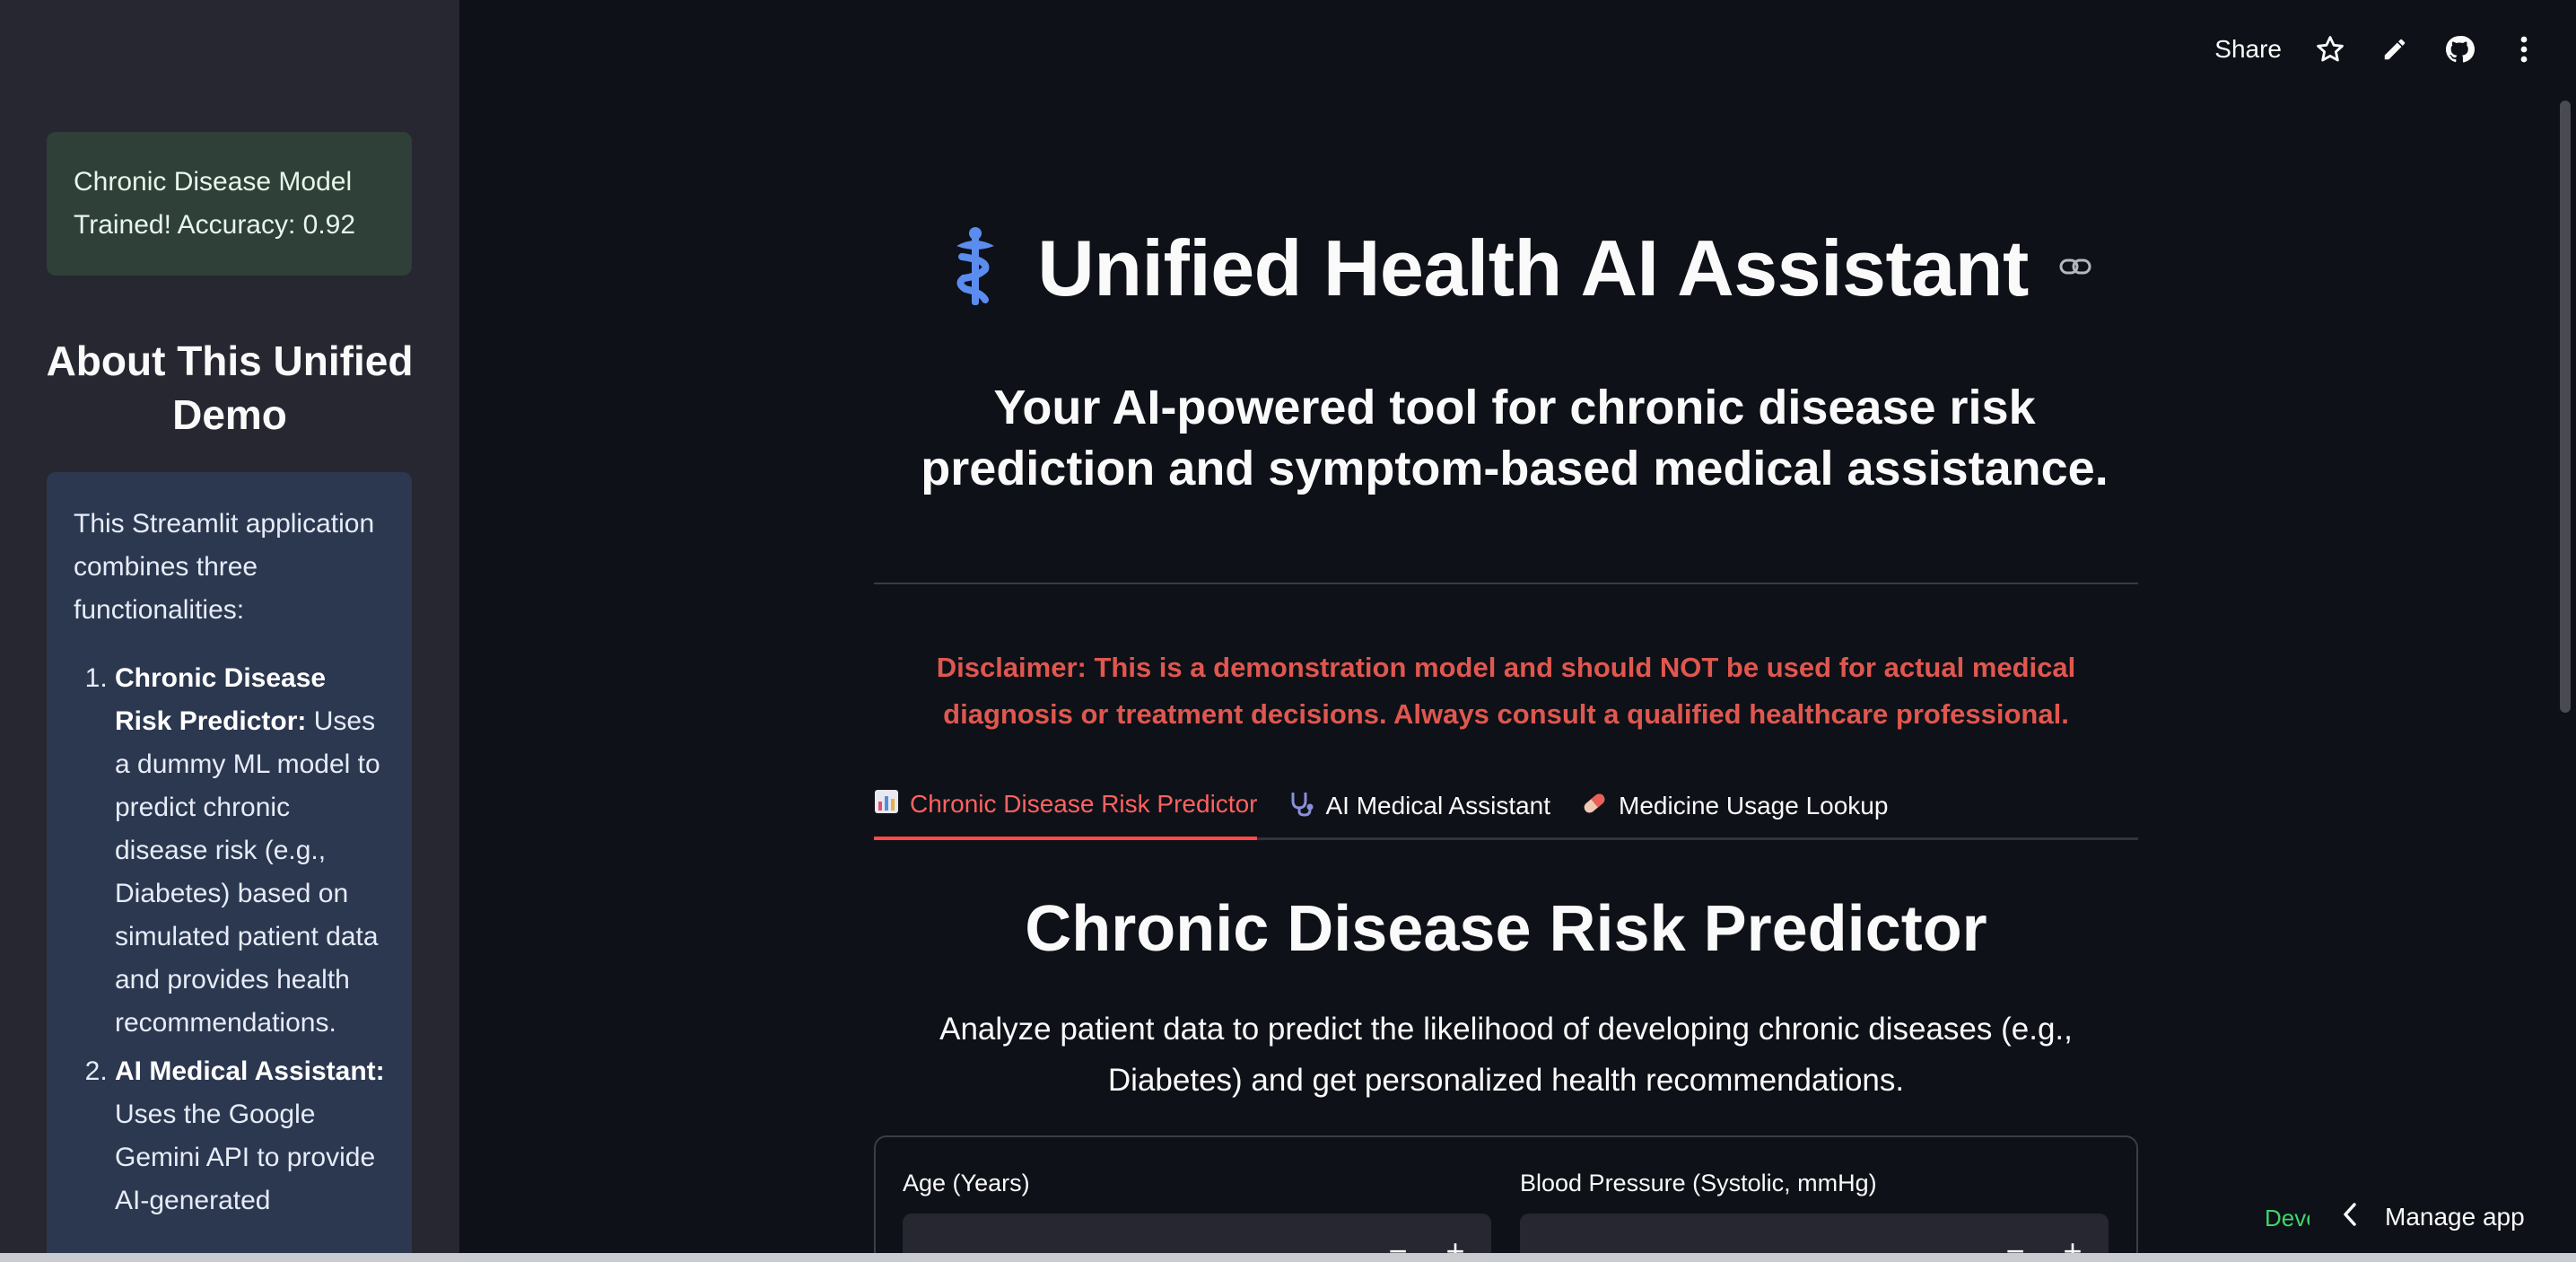  Describe the element at coordinates (2455, 1217) in the screenshot. I see `manage-app-label: Manage app` at that location.